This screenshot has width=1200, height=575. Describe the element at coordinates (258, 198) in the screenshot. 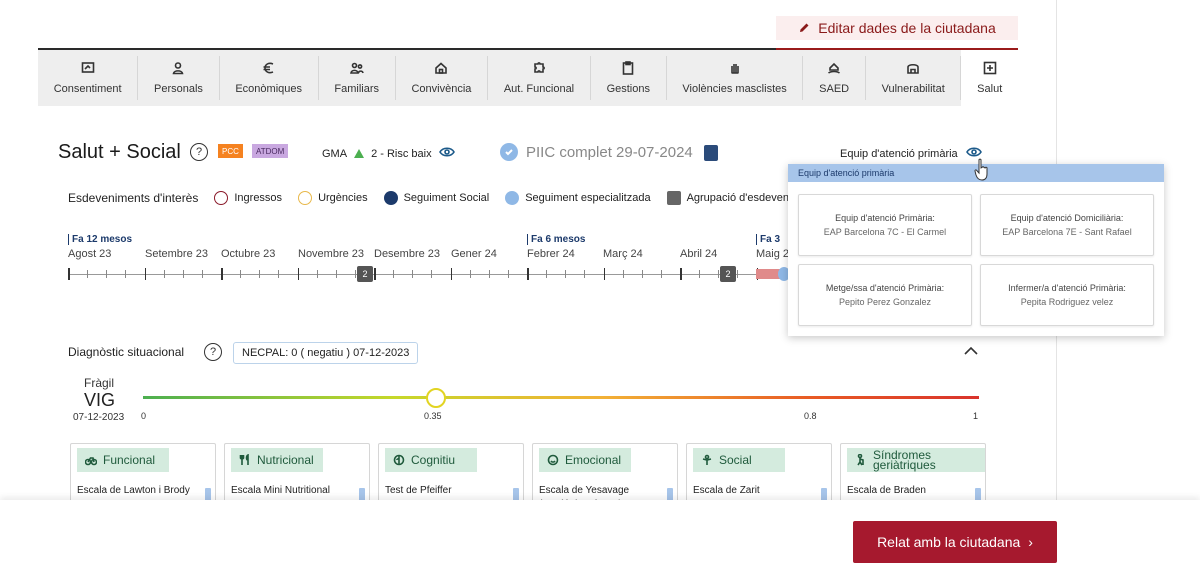

I see `legend-label: Ingressos` at that location.